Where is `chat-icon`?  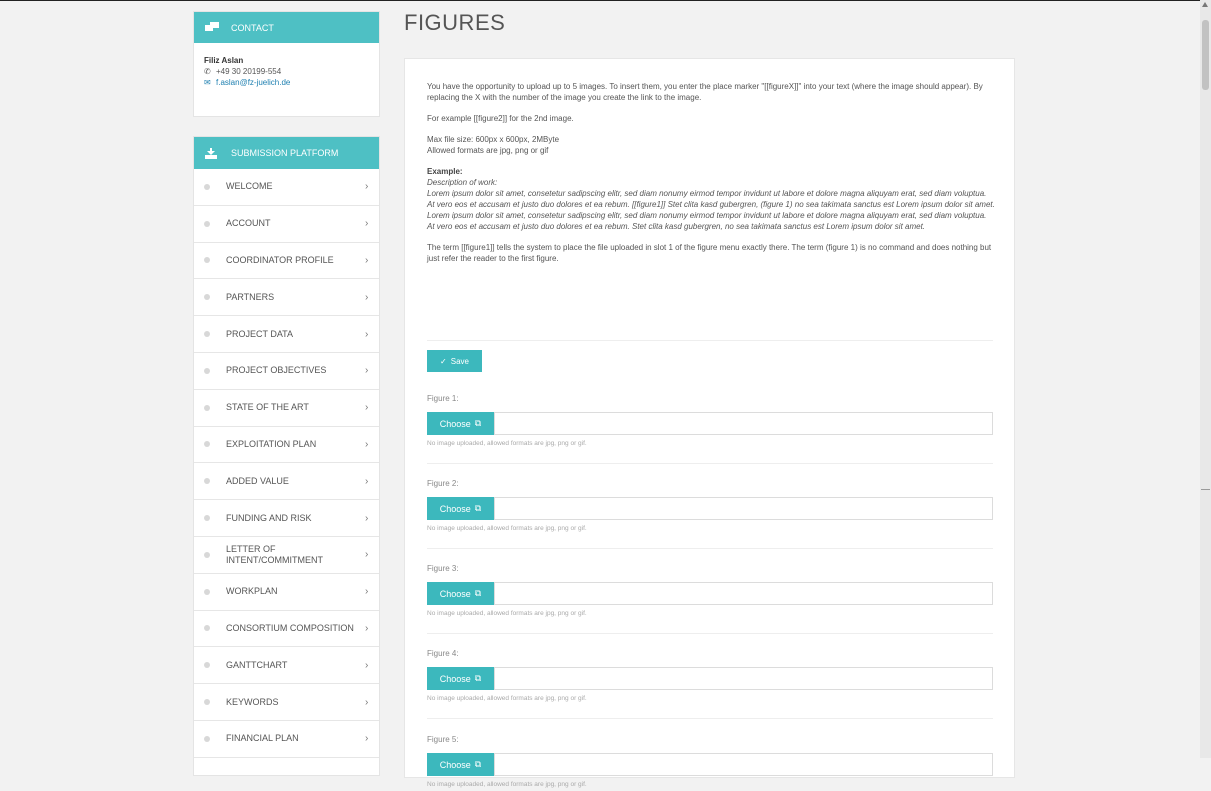 chat-icon is located at coordinates (212, 27).